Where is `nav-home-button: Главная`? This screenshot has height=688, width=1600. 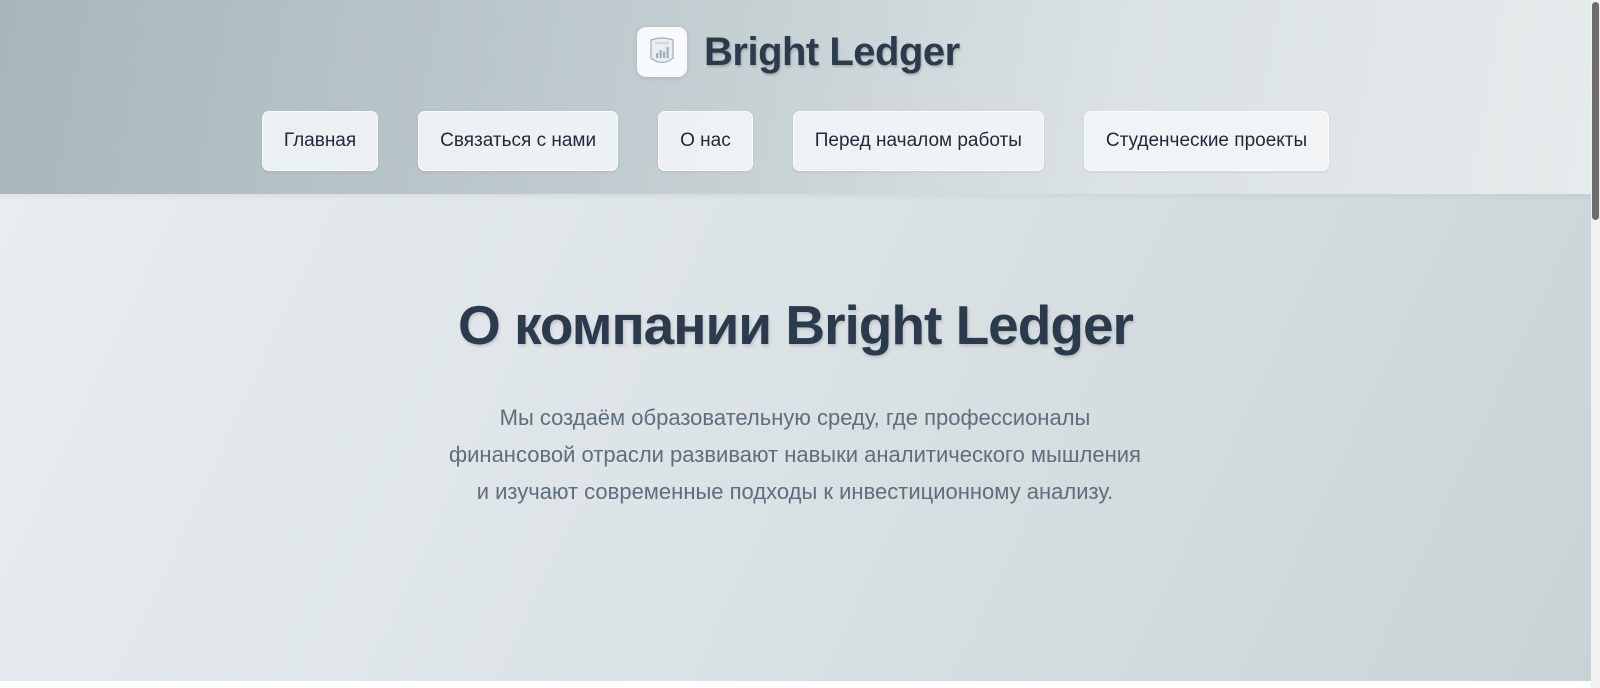 nav-home-button: Главная is located at coordinates (320, 141).